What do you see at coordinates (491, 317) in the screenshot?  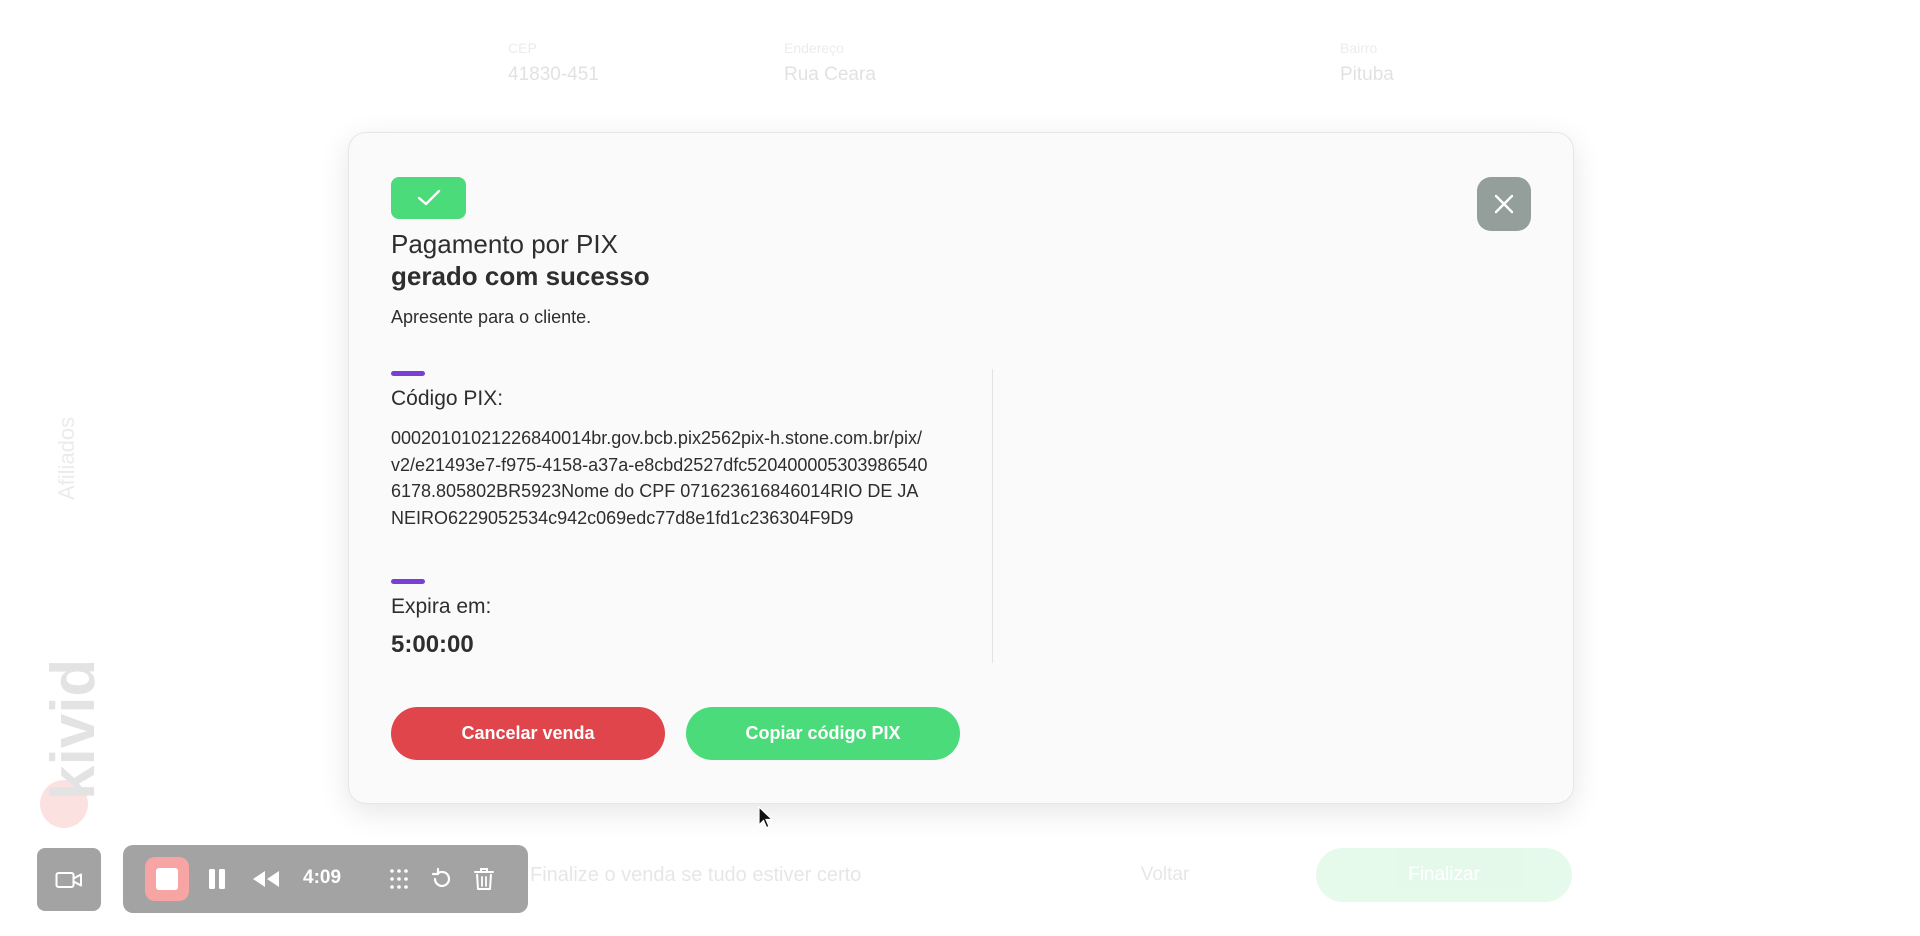 I see `modal-subtitle: Apresente para o cliente.` at bounding box center [491, 317].